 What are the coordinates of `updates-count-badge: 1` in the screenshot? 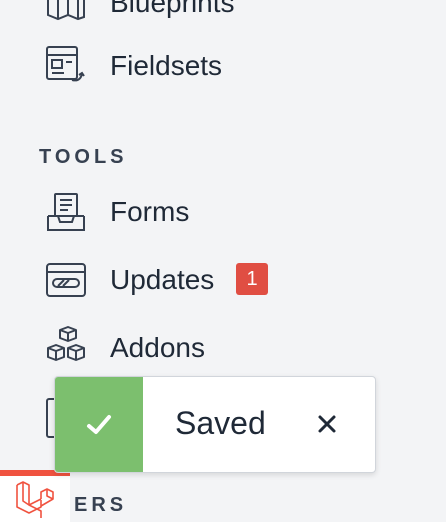 It's located at (252, 279).